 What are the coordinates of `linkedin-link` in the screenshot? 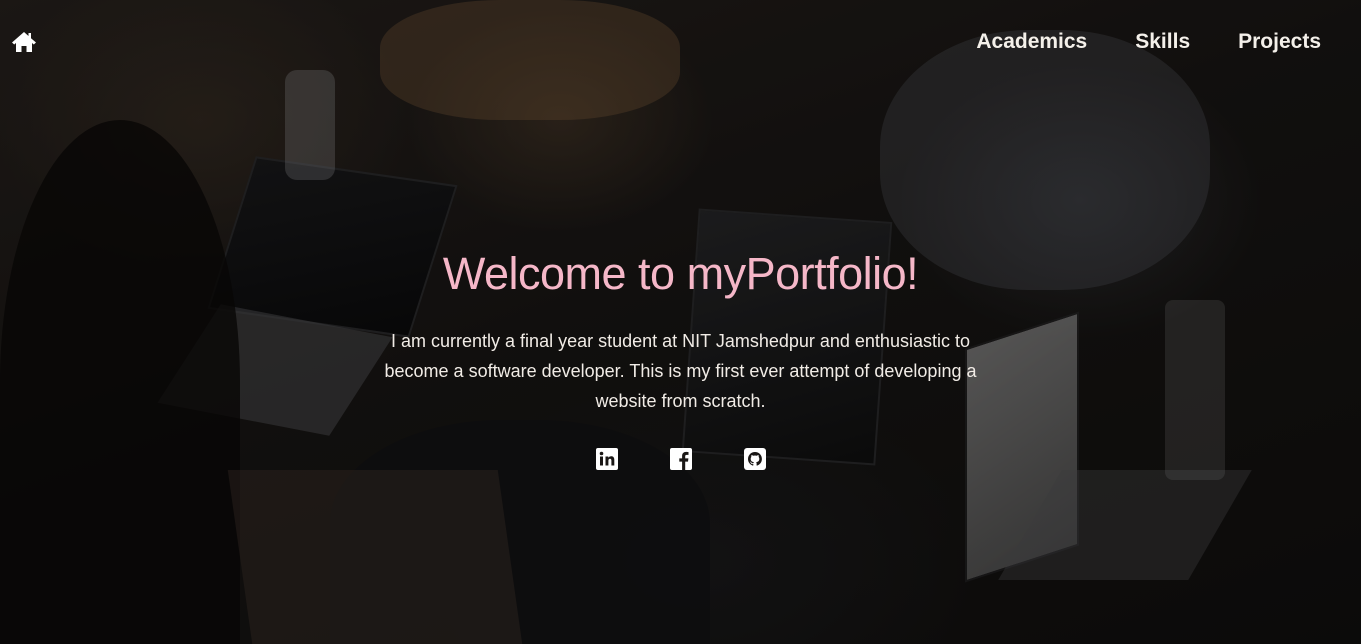 It's located at (606, 459).